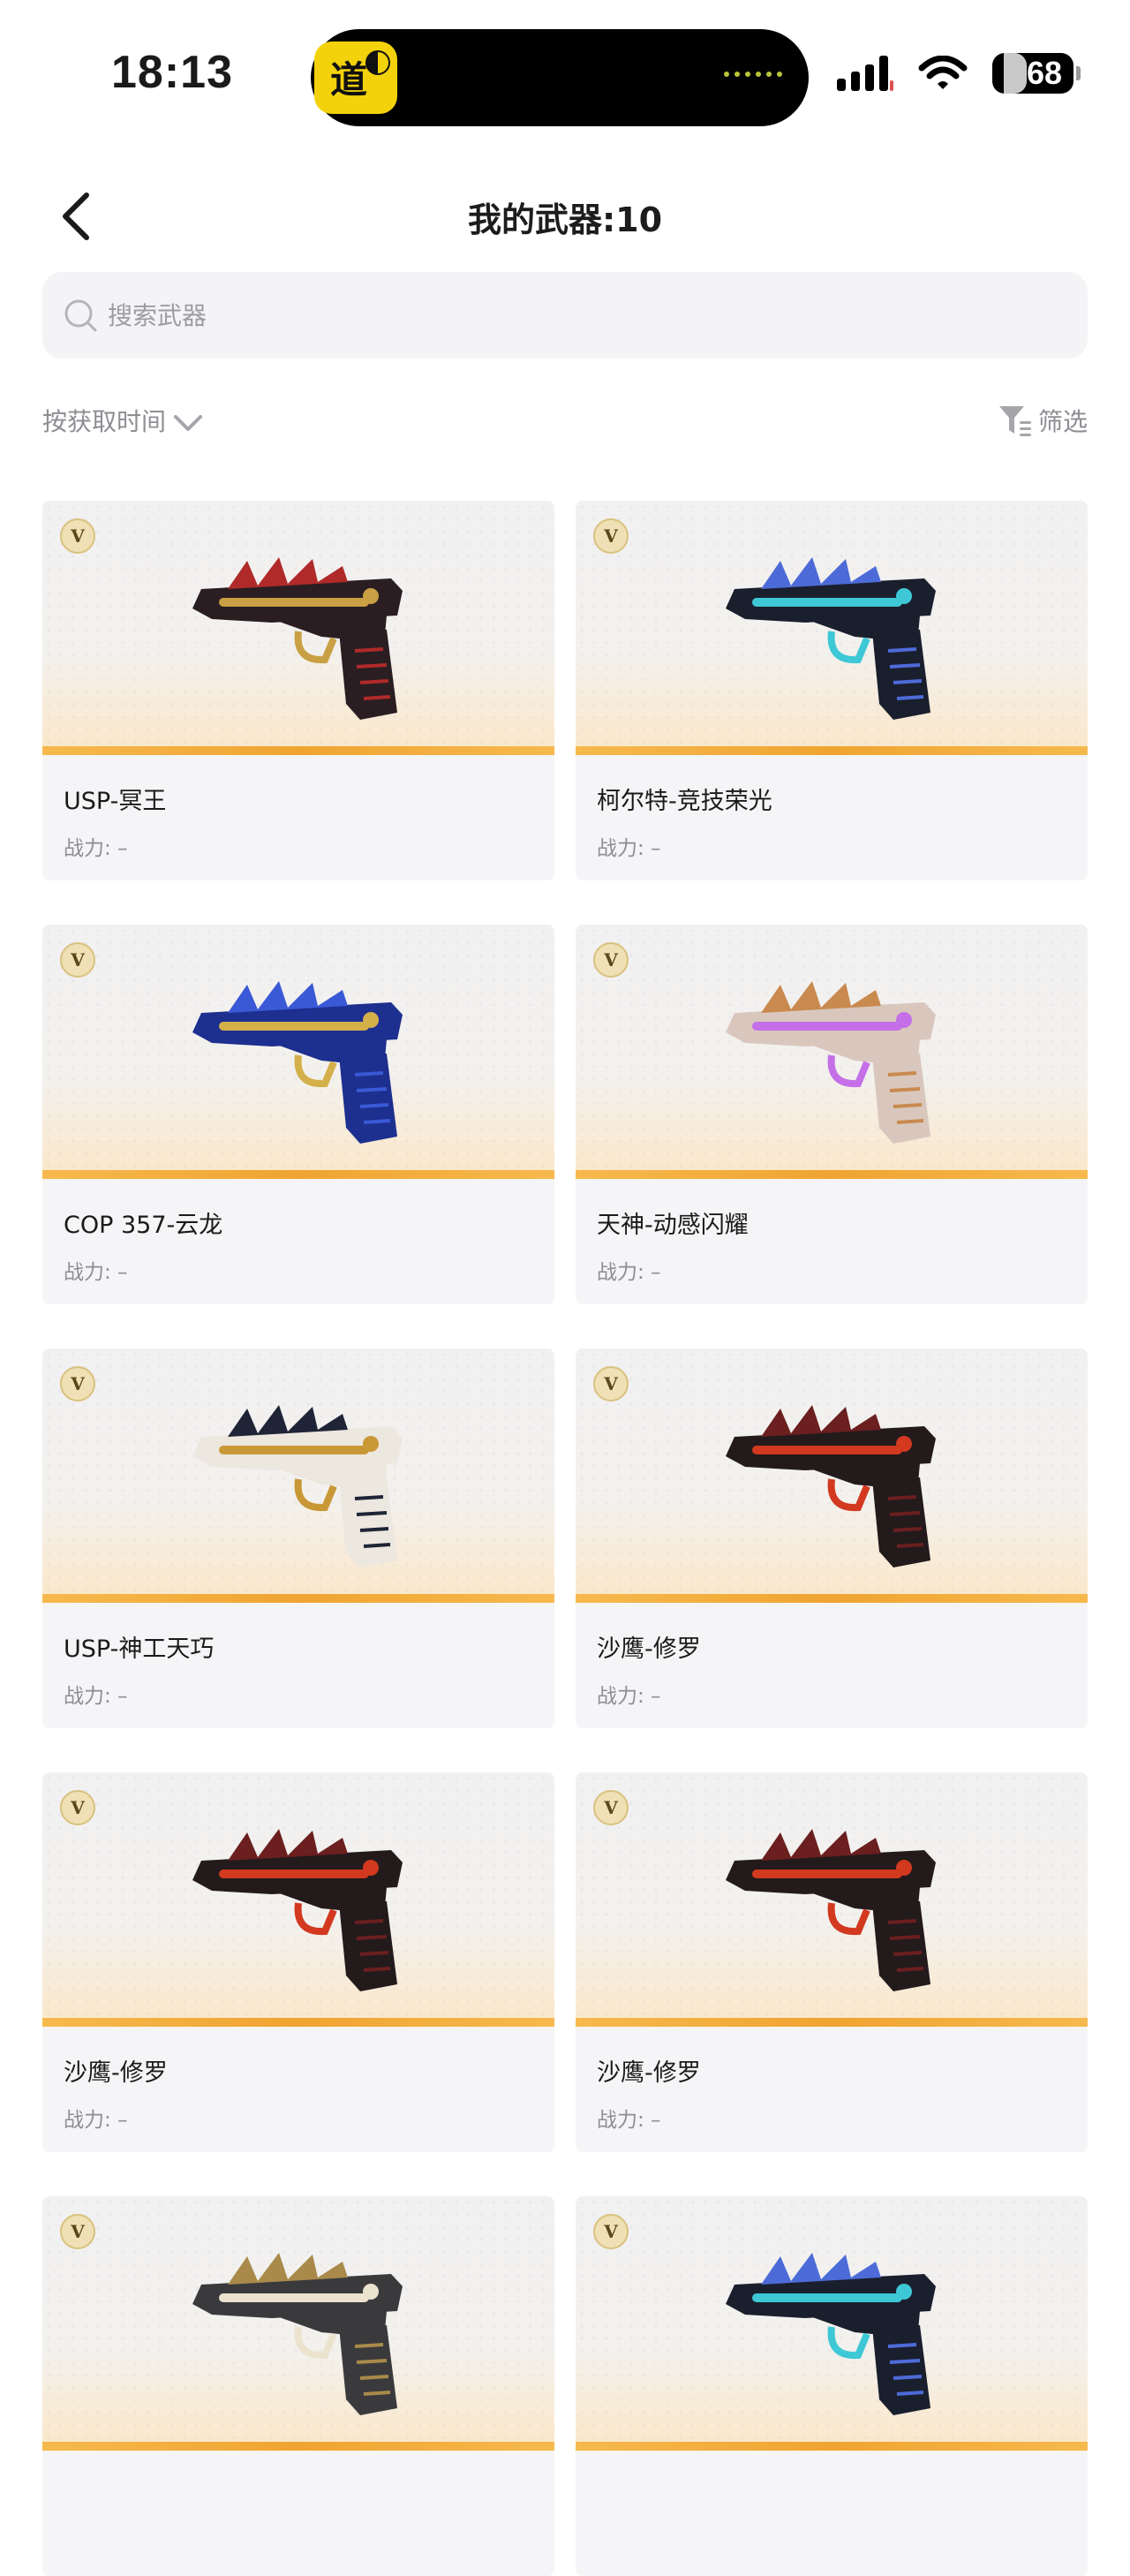  Describe the element at coordinates (115, 802) in the screenshot. I see `weapon-name: USP-冥王` at that location.